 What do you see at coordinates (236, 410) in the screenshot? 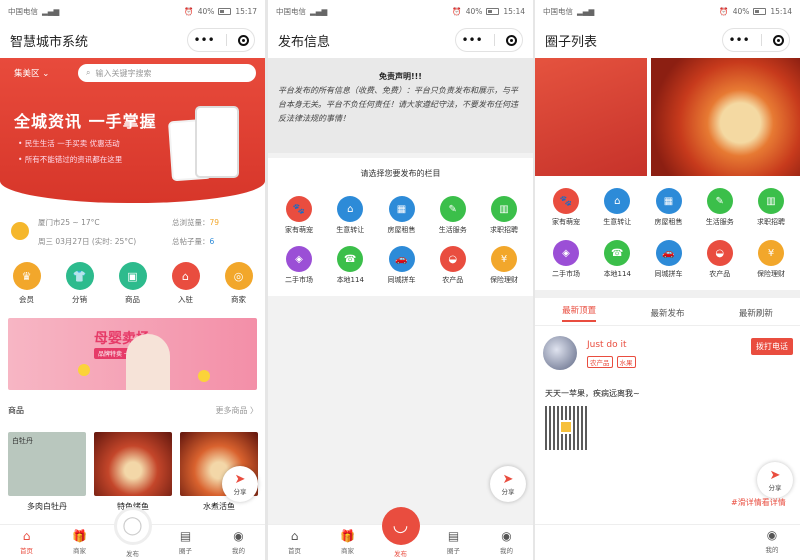
I see `more-goods-link: 更多商品 〉` at bounding box center [236, 410].